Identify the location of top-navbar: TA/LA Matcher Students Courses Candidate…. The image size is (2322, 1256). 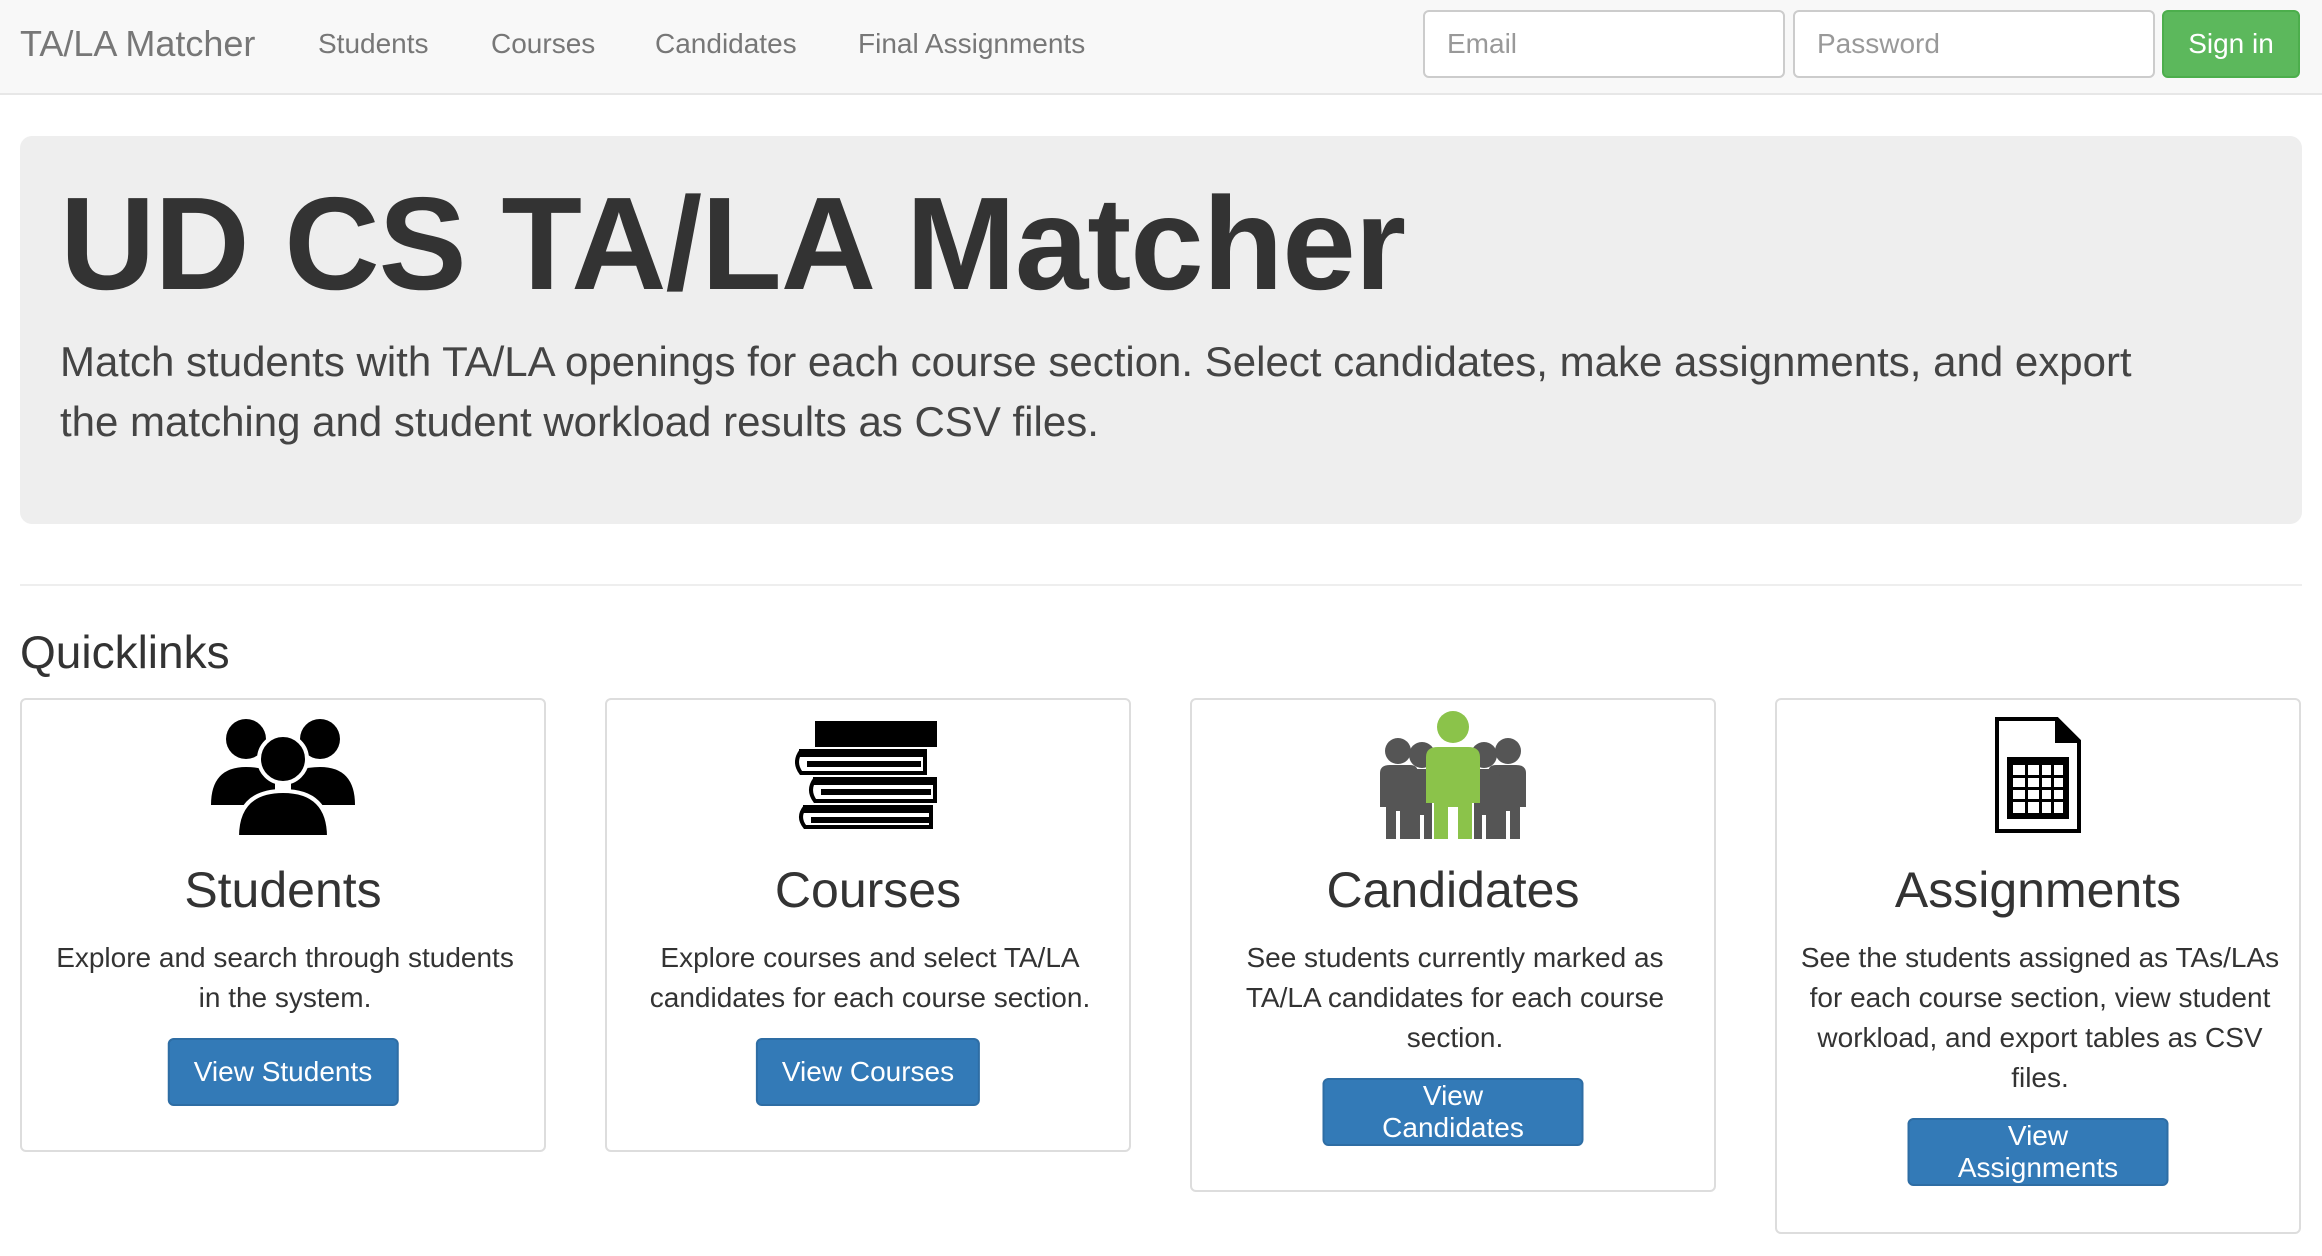
(1161, 47).